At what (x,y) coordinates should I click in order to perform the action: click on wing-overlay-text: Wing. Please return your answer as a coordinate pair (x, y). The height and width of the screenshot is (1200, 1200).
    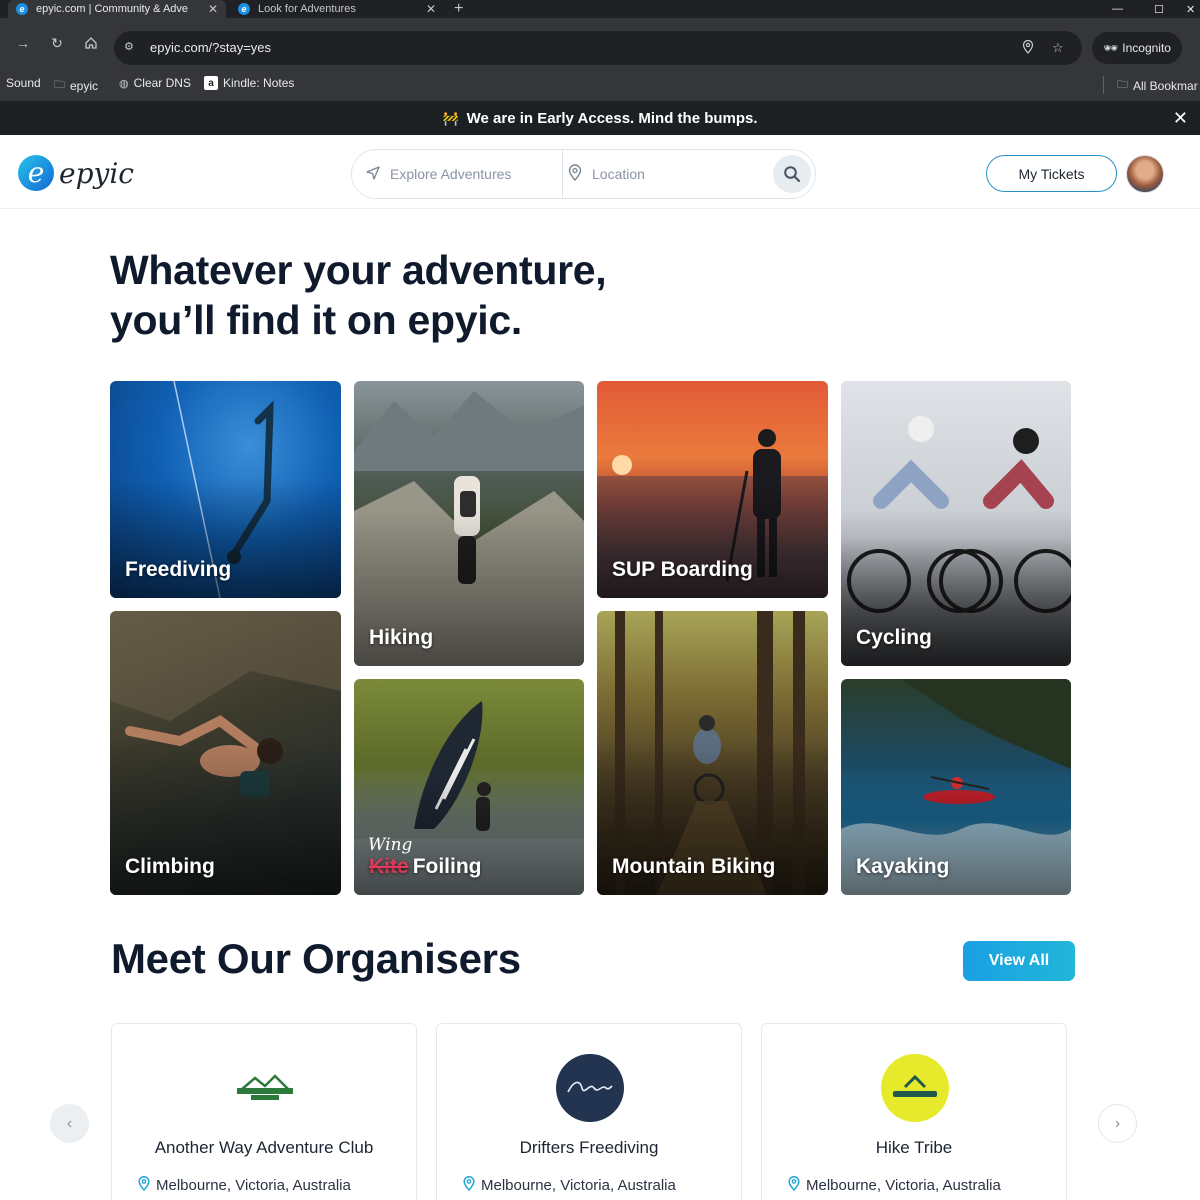
    Looking at the image, I should click on (390, 845).